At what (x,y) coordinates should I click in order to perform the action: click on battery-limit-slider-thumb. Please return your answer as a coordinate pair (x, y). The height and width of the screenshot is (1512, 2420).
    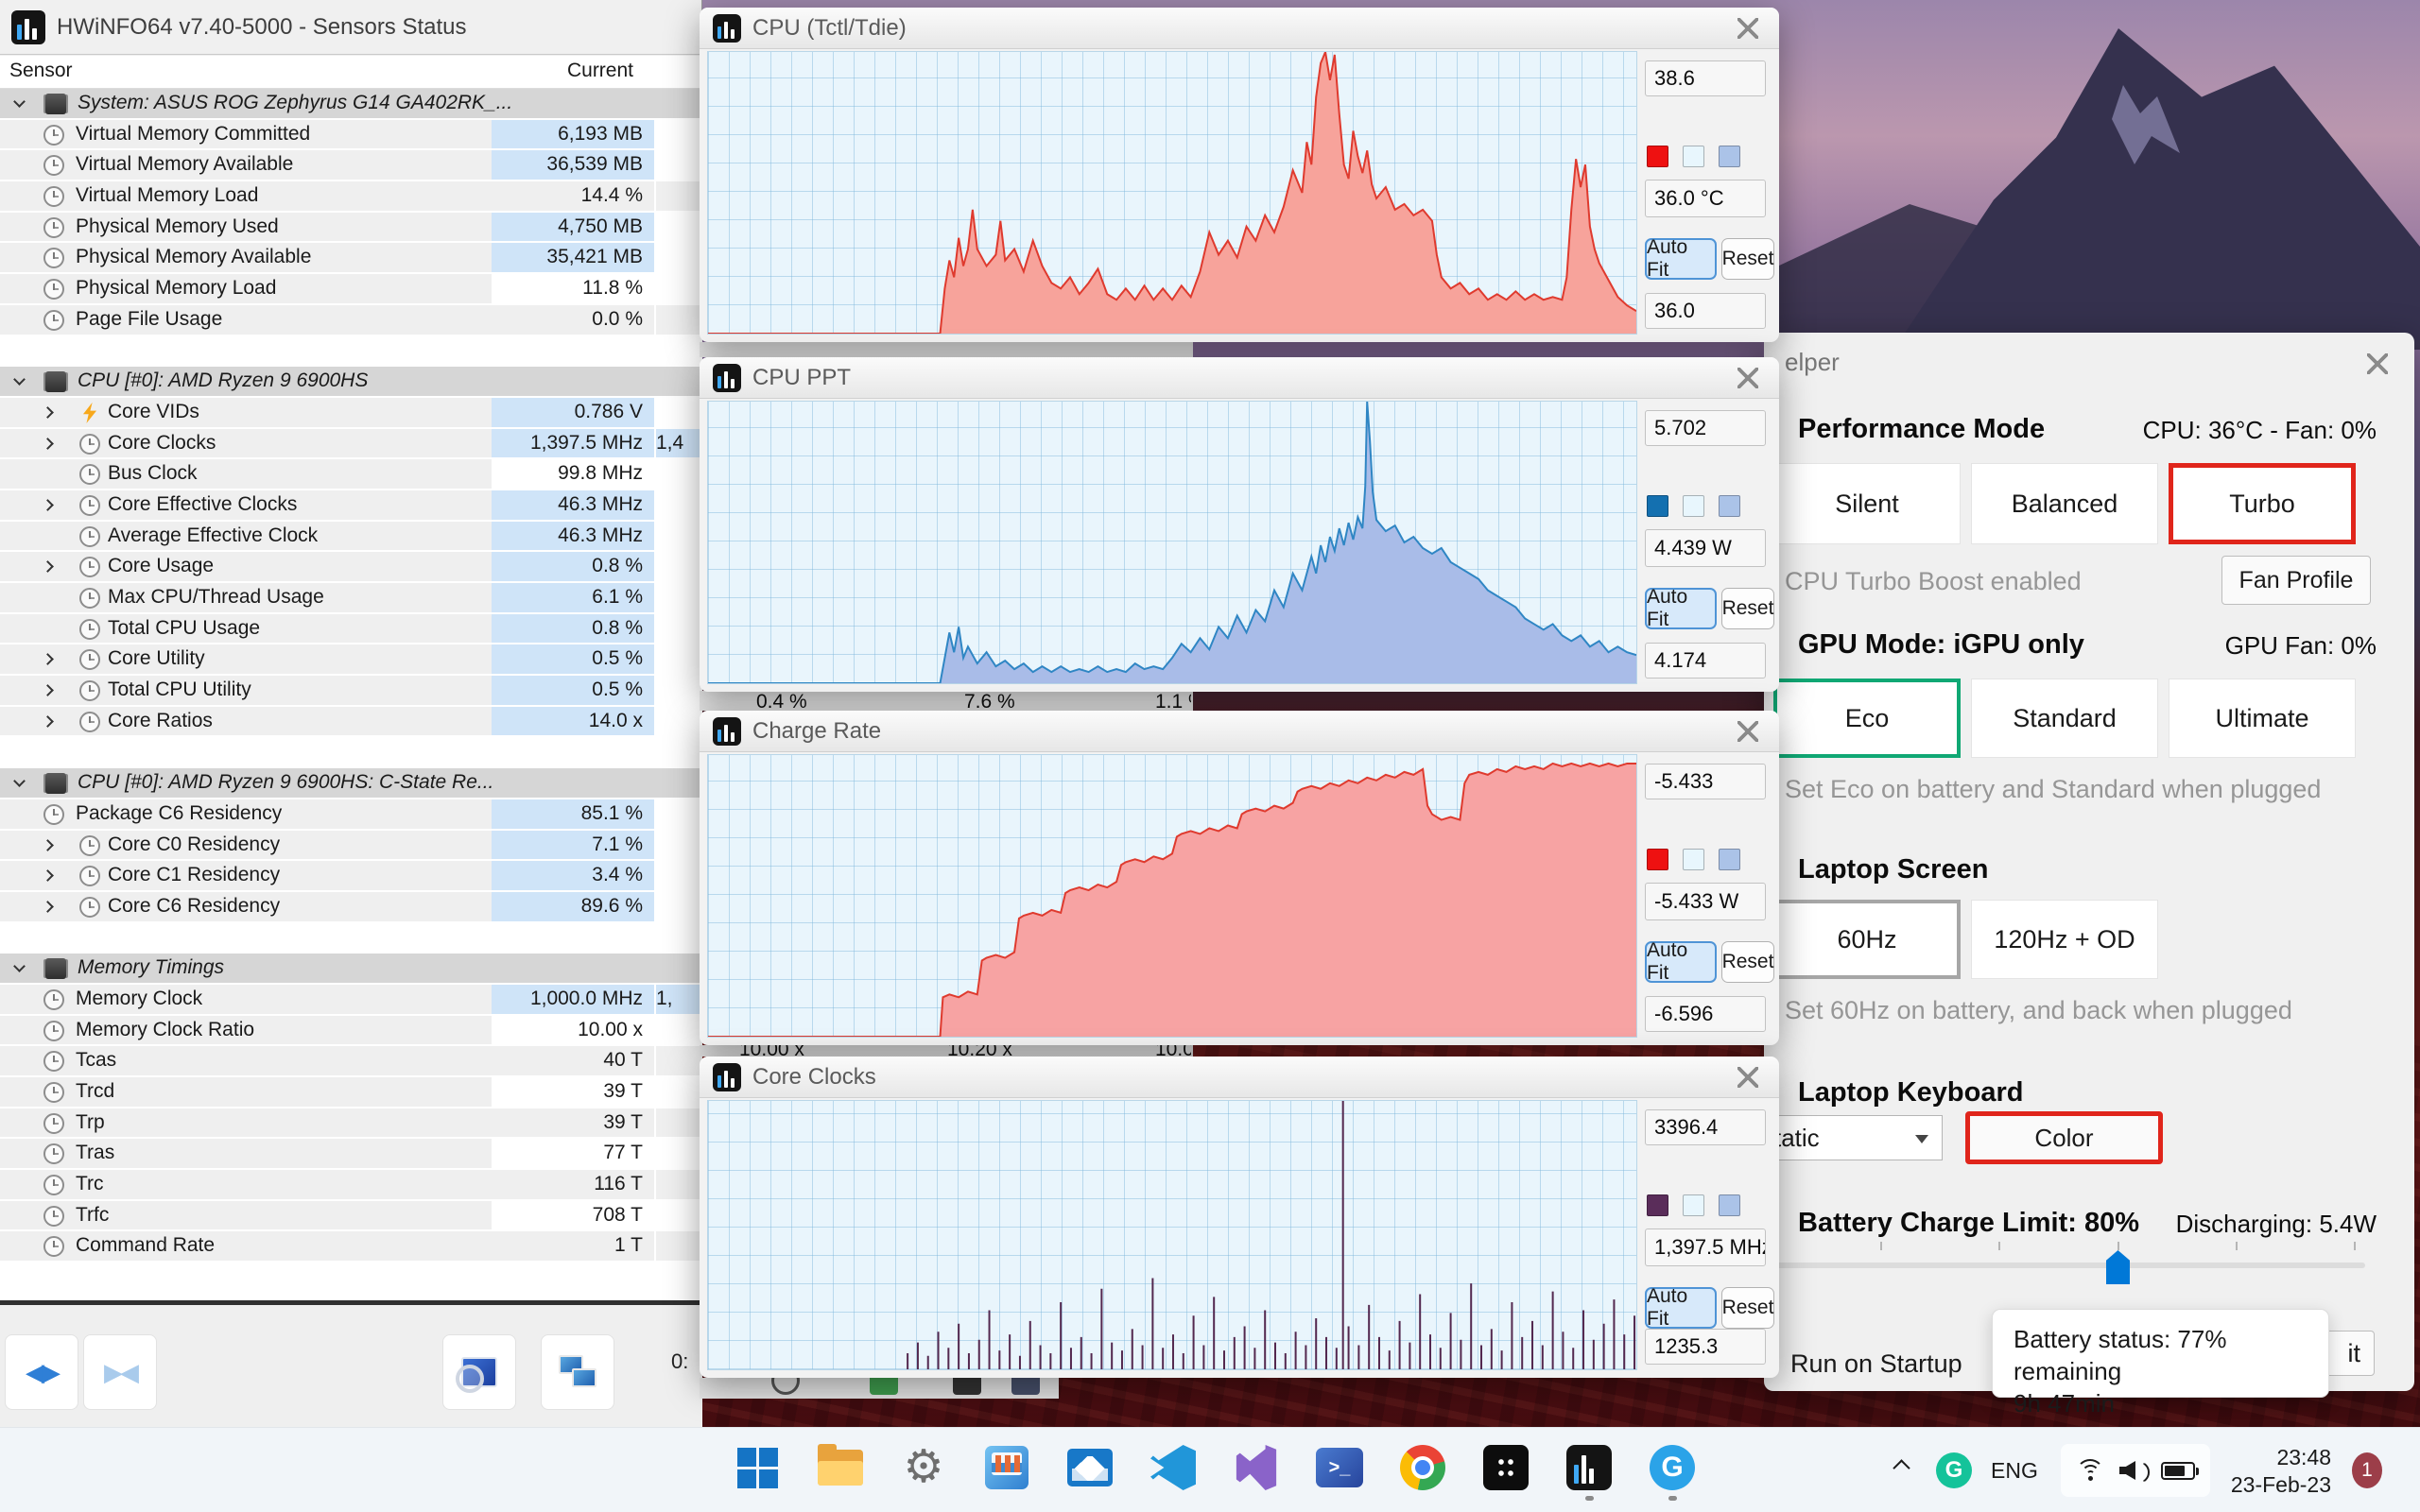
    Looking at the image, I should click on (2118, 1267).